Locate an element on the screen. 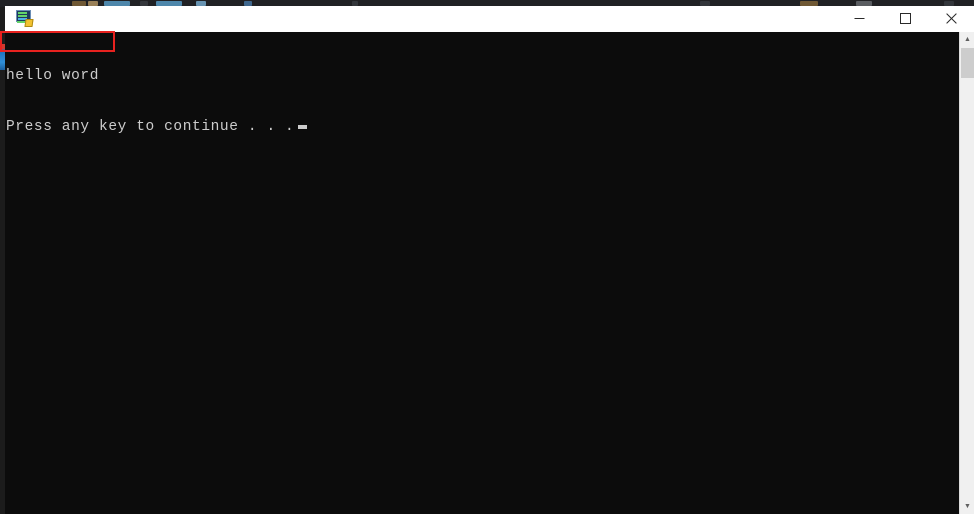  minimize-button is located at coordinates (859, 18).